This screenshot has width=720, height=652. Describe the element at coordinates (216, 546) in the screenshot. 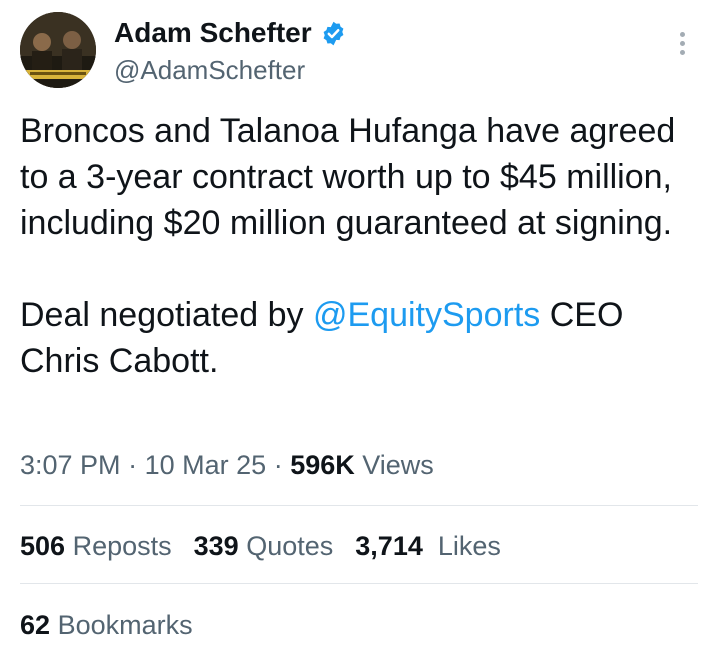

I see `quotes-count: 339` at that location.